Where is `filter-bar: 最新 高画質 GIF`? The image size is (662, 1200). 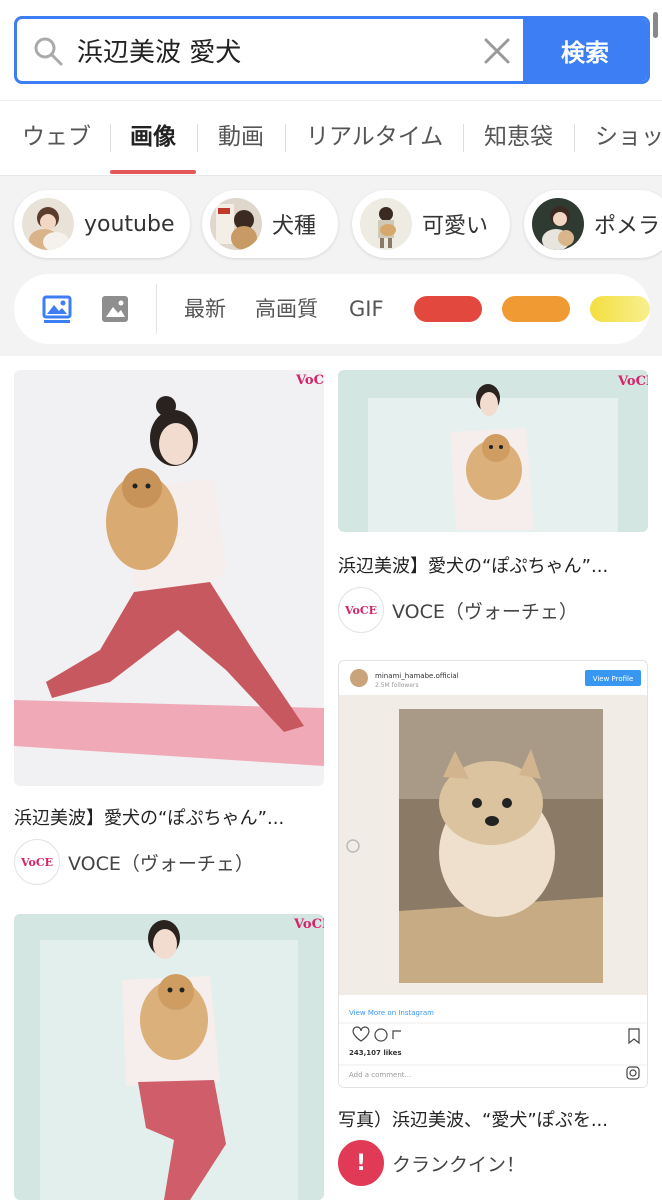 filter-bar: 最新 高画質 GIF is located at coordinates (332, 309).